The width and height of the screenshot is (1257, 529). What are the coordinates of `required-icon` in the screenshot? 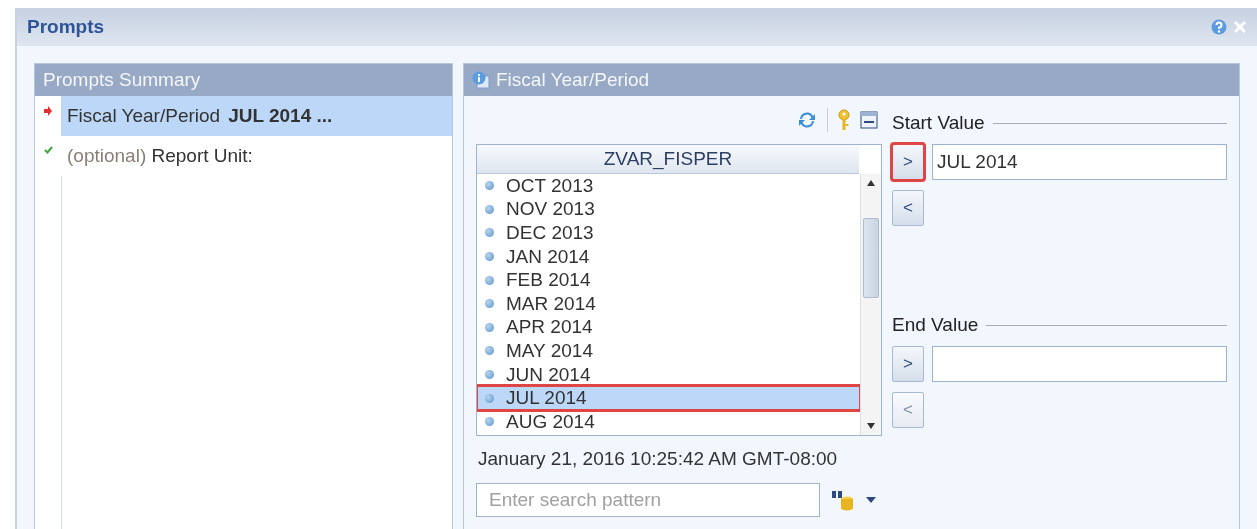 It's located at (48, 111).